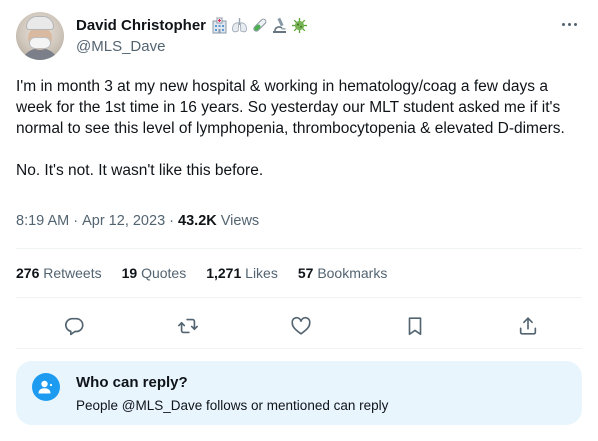  What do you see at coordinates (238, 221) in the screenshot?
I see `views-label: Views` at bounding box center [238, 221].